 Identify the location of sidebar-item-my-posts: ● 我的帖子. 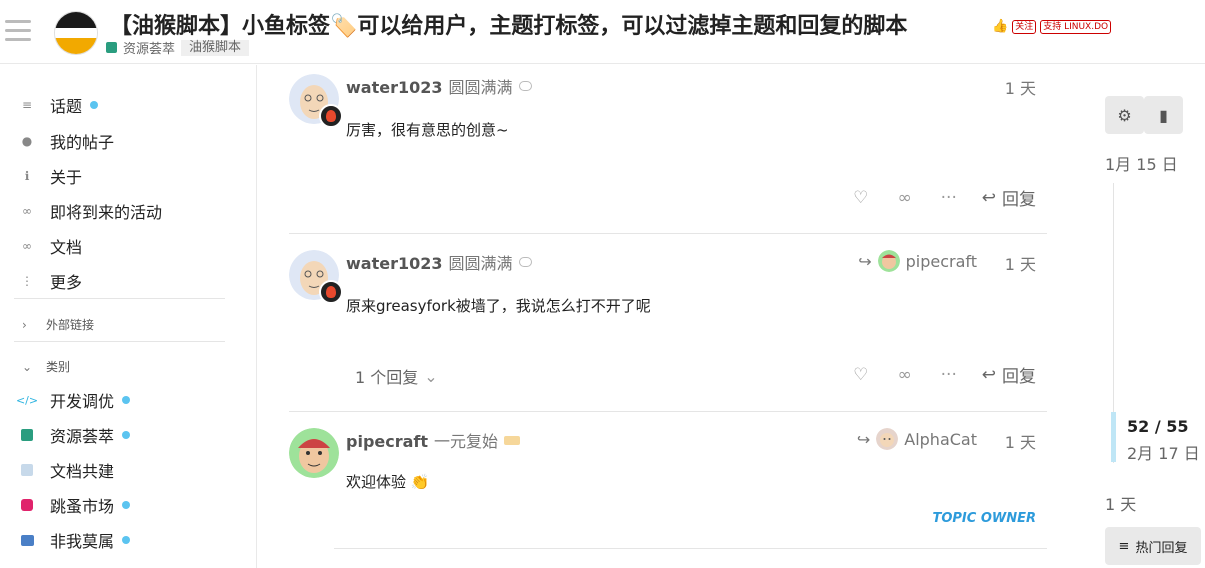
(67, 141).